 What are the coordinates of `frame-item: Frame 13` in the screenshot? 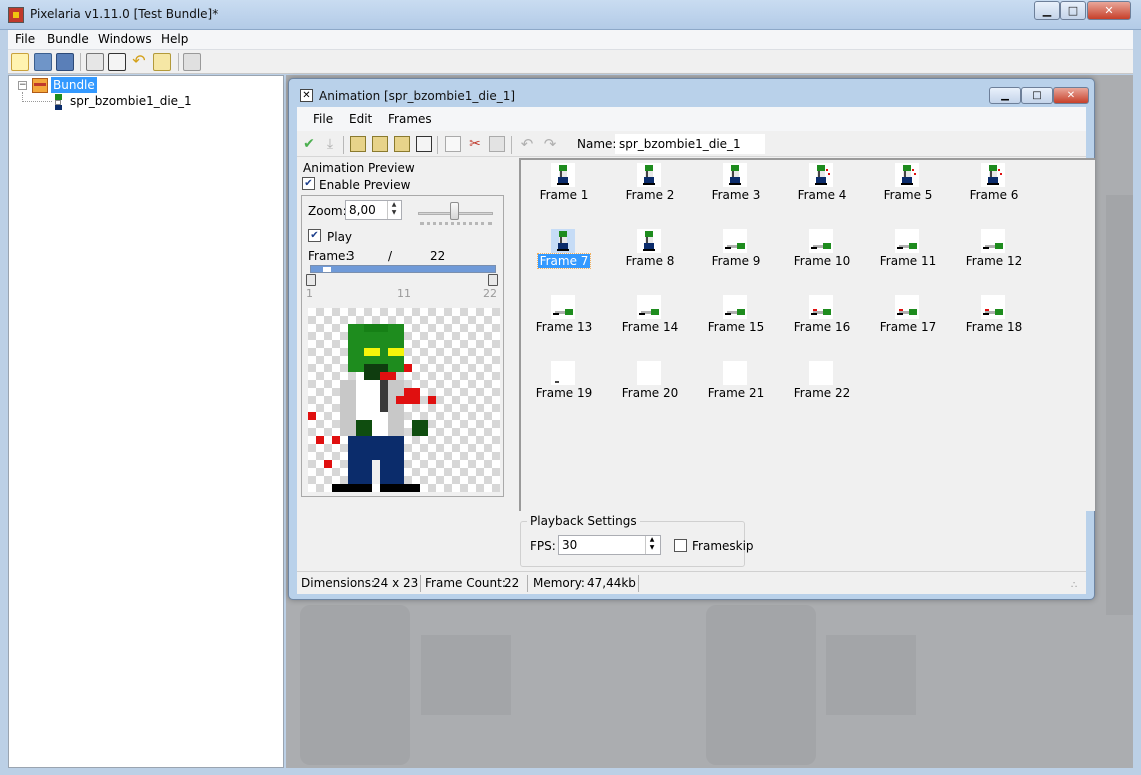 It's located at (564, 326).